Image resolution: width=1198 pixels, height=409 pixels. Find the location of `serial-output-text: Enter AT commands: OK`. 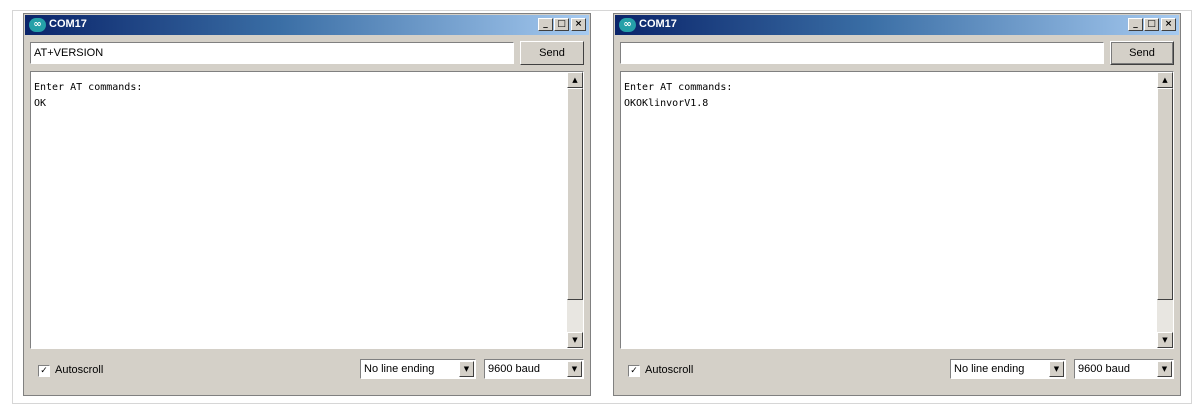

serial-output-text: Enter AT commands: OK is located at coordinates (88, 95).